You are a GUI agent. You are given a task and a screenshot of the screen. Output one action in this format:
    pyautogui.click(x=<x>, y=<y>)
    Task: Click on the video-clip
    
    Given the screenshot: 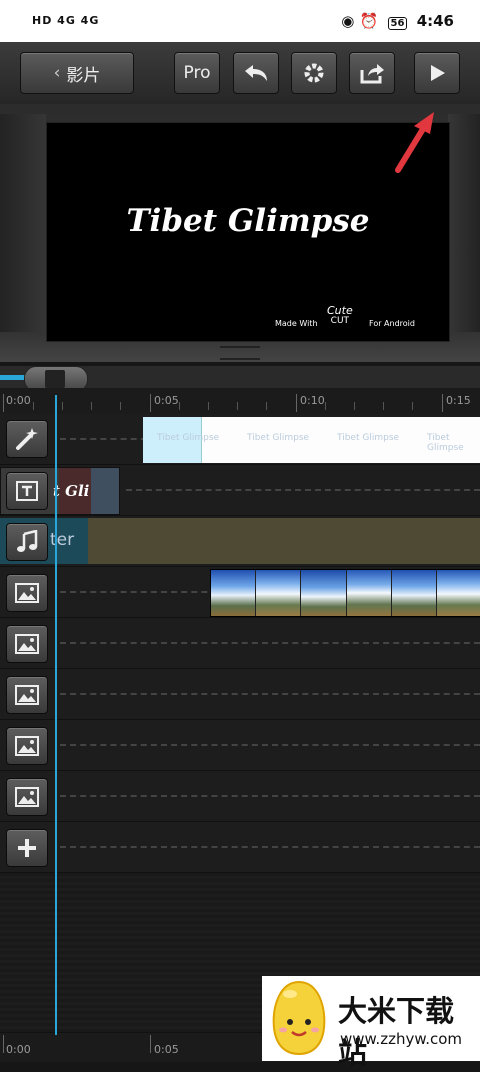 What is the action you would take?
    pyautogui.click(x=345, y=593)
    